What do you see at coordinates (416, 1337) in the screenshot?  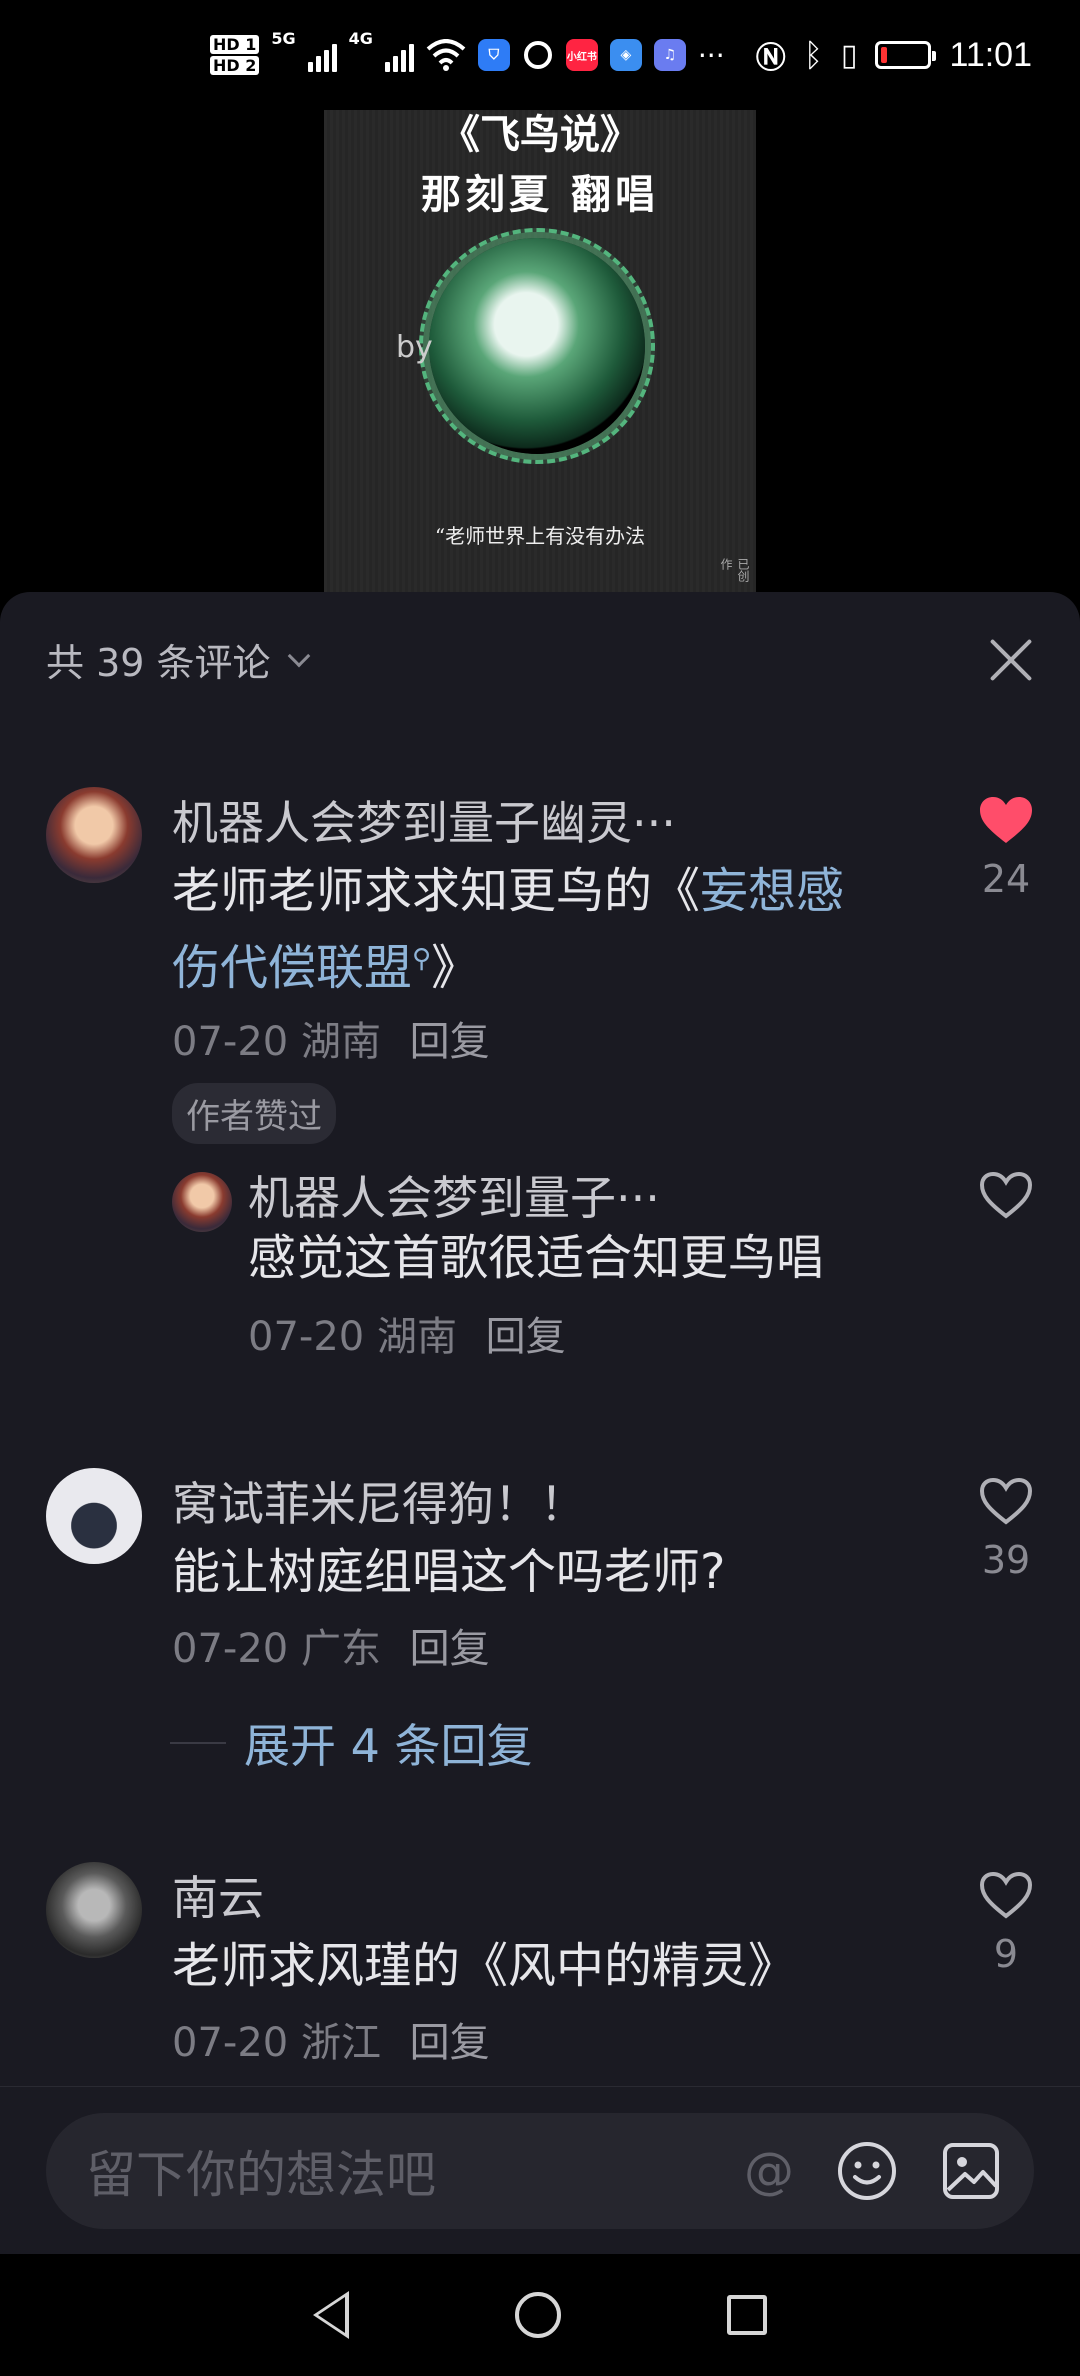 I see `reply-location: 湖南` at bounding box center [416, 1337].